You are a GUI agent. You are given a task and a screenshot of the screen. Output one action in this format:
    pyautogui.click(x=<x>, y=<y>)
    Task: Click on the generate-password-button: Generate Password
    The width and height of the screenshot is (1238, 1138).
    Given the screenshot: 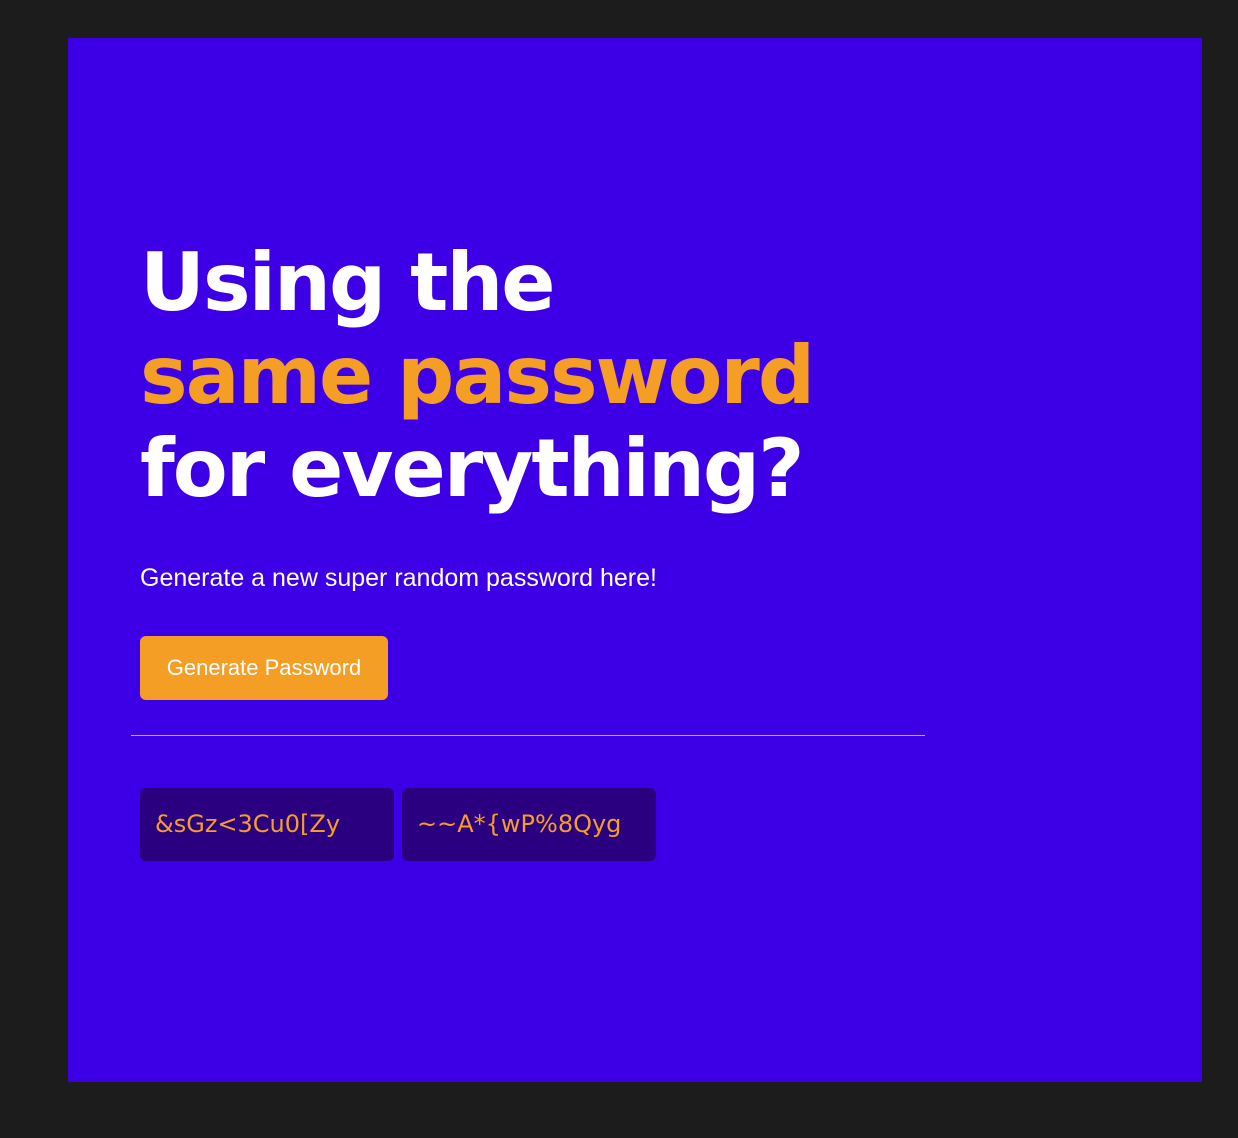 What is the action you would take?
    pyautogui.click(x=264, y=668)
    